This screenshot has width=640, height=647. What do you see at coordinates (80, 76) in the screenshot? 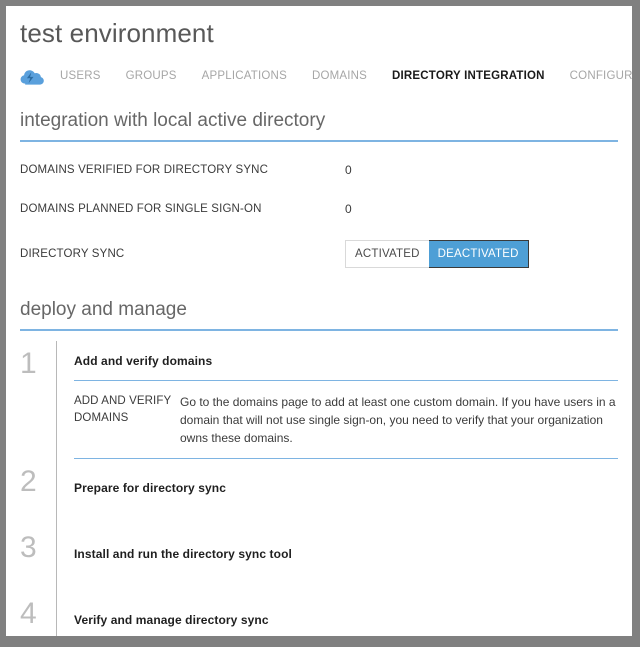
I see `tab-users: USERS` at bounding box center [80, 76].